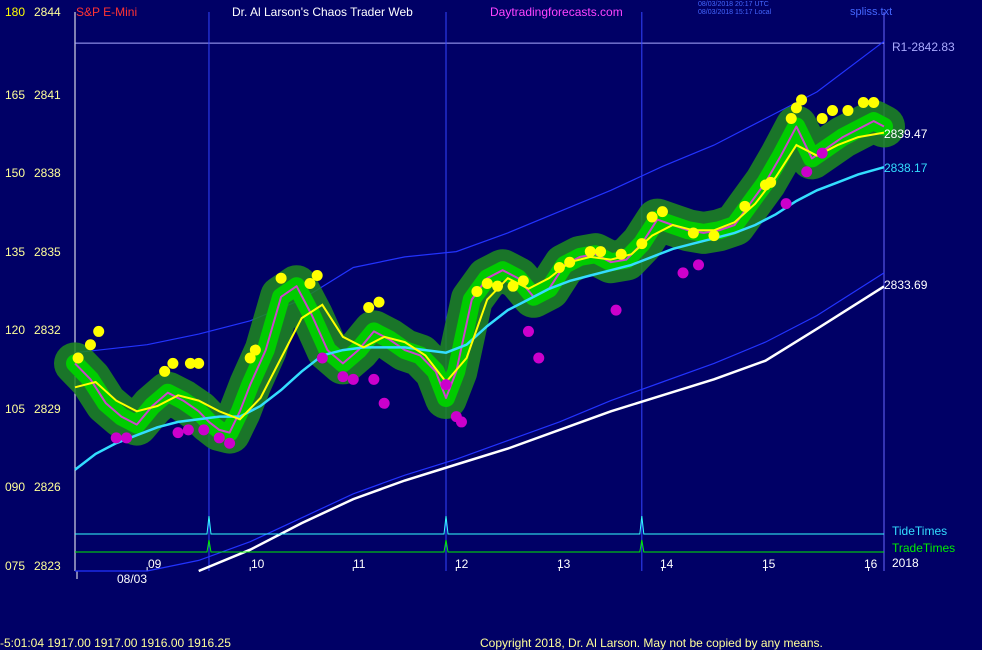  What do you see at coordinates (15, 173) in the screenshot?
I see `y-label-left-150: 150` at bounding box center [15, 173].